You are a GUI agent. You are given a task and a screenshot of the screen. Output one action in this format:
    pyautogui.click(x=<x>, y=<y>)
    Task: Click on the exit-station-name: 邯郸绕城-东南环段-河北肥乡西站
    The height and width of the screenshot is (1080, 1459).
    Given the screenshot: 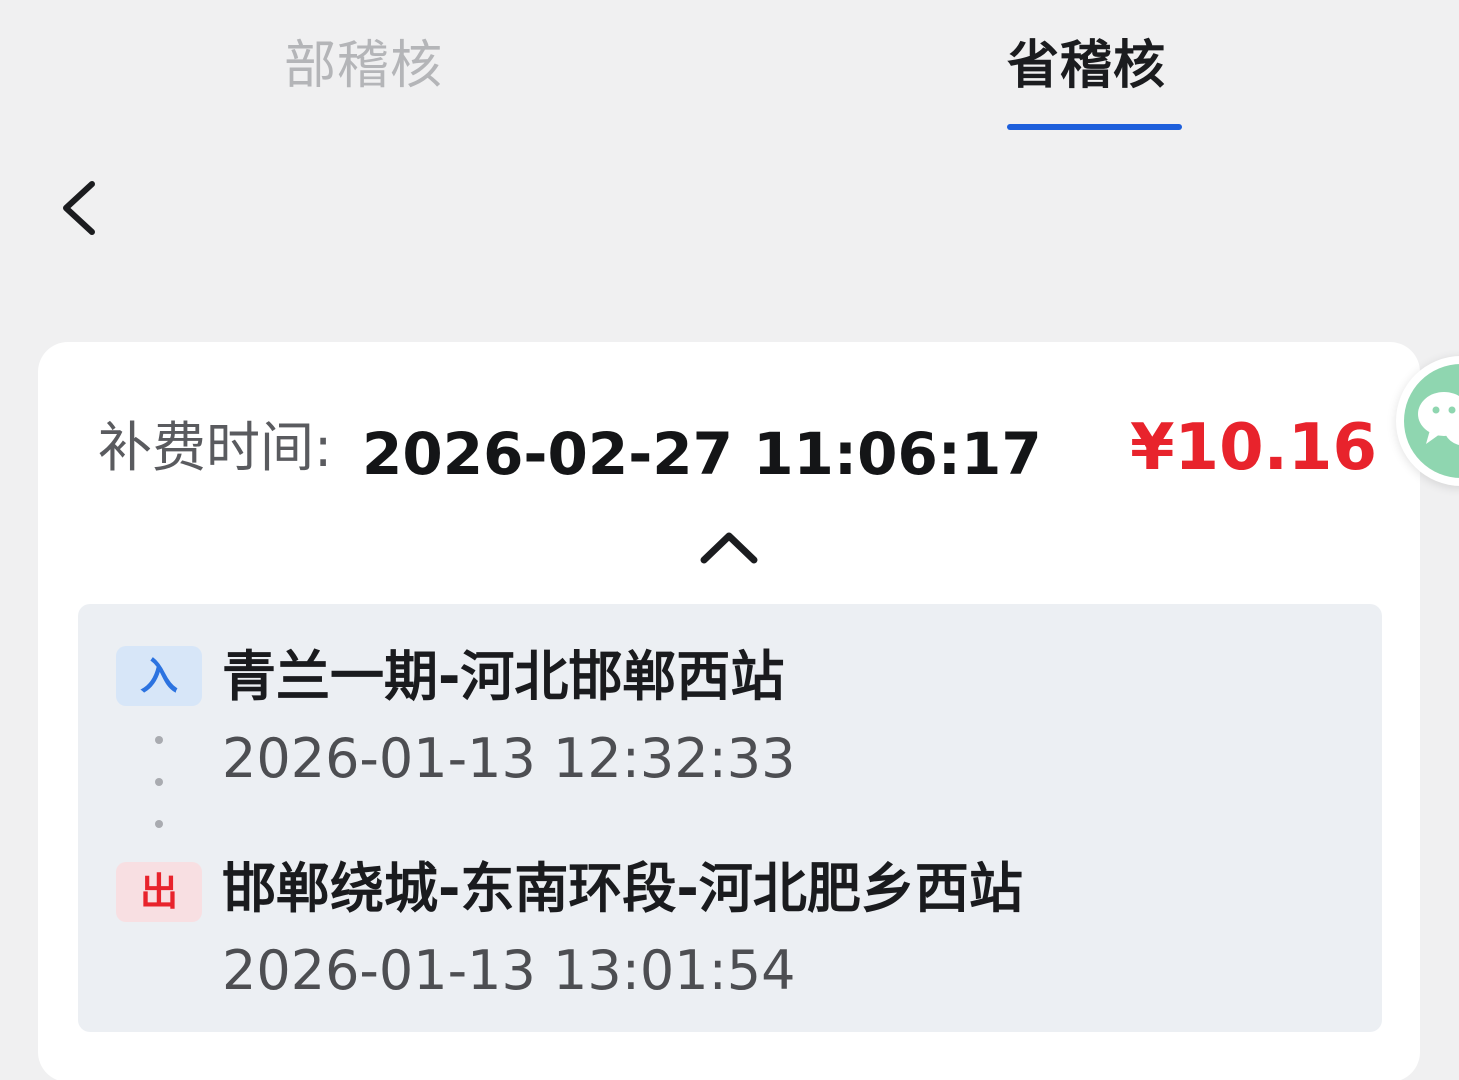 What is the action you would take?
    pyautogui.click(x=622, y=888)
    